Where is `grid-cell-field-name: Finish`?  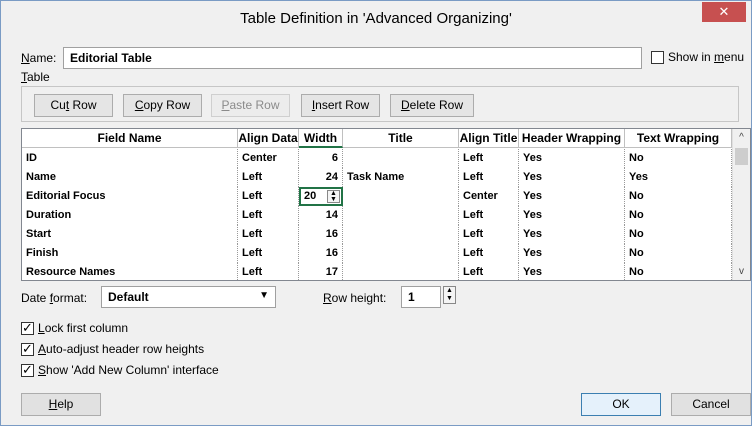
grid-cell-field-name: Finish is located at coordinates (130, 253).